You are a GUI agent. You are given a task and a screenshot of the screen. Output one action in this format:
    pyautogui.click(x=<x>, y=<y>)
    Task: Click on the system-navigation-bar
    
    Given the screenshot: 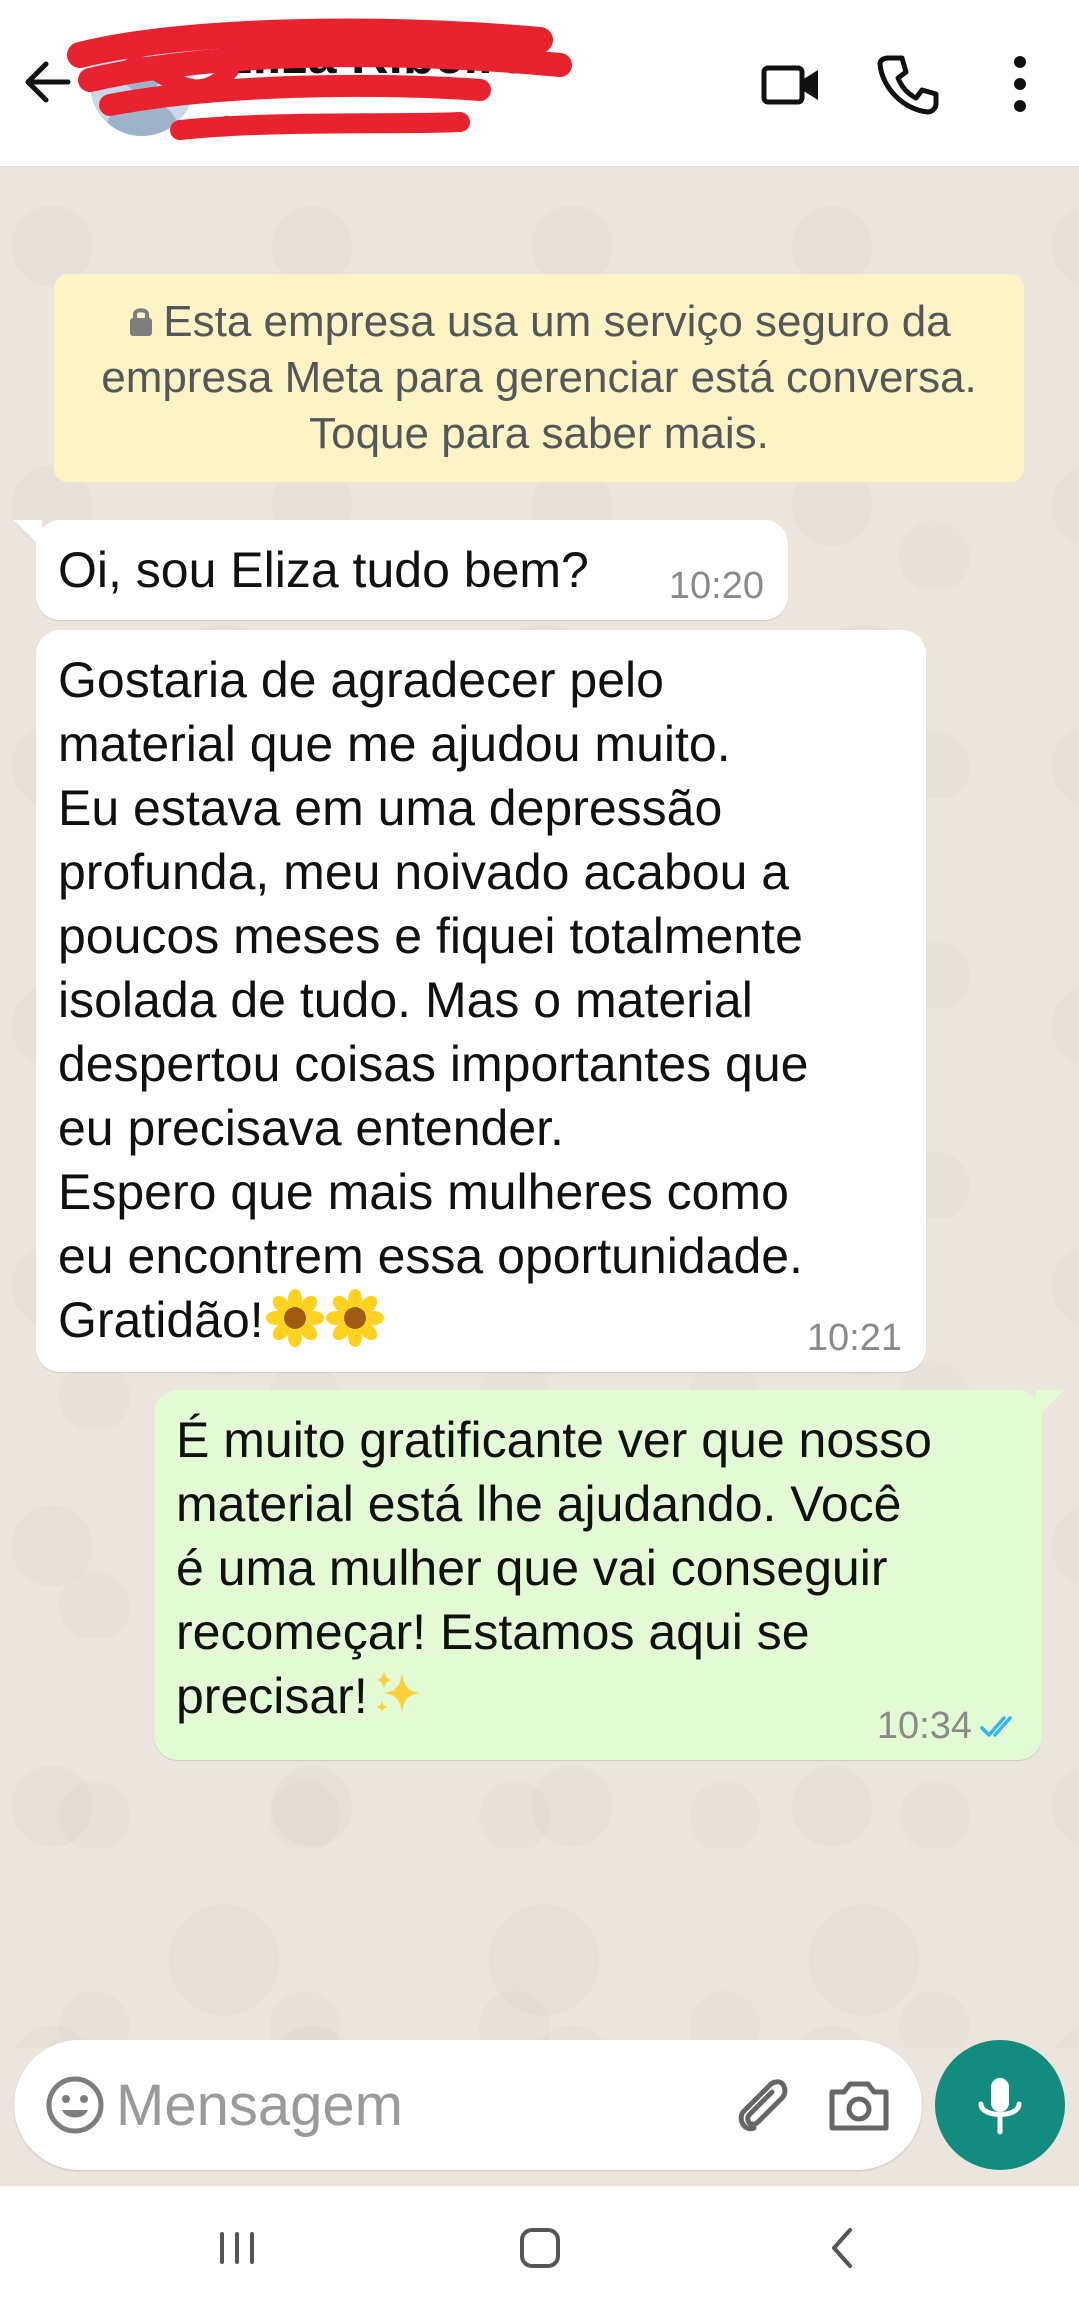 What is the action you would take?
    pyautogui.click(x=539, y=2247)
    